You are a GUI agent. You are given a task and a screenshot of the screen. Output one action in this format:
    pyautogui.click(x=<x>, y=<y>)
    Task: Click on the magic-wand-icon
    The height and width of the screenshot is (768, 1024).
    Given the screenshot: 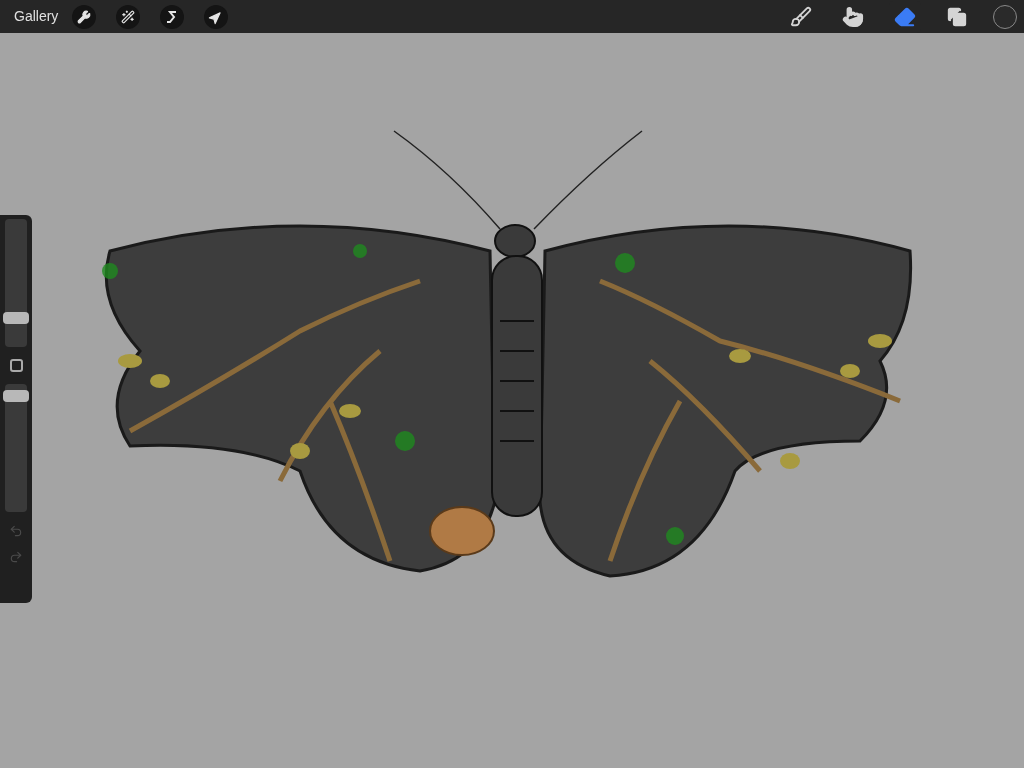 What is the action you would take?
    pyautogui.click(x=128, y=16)
    